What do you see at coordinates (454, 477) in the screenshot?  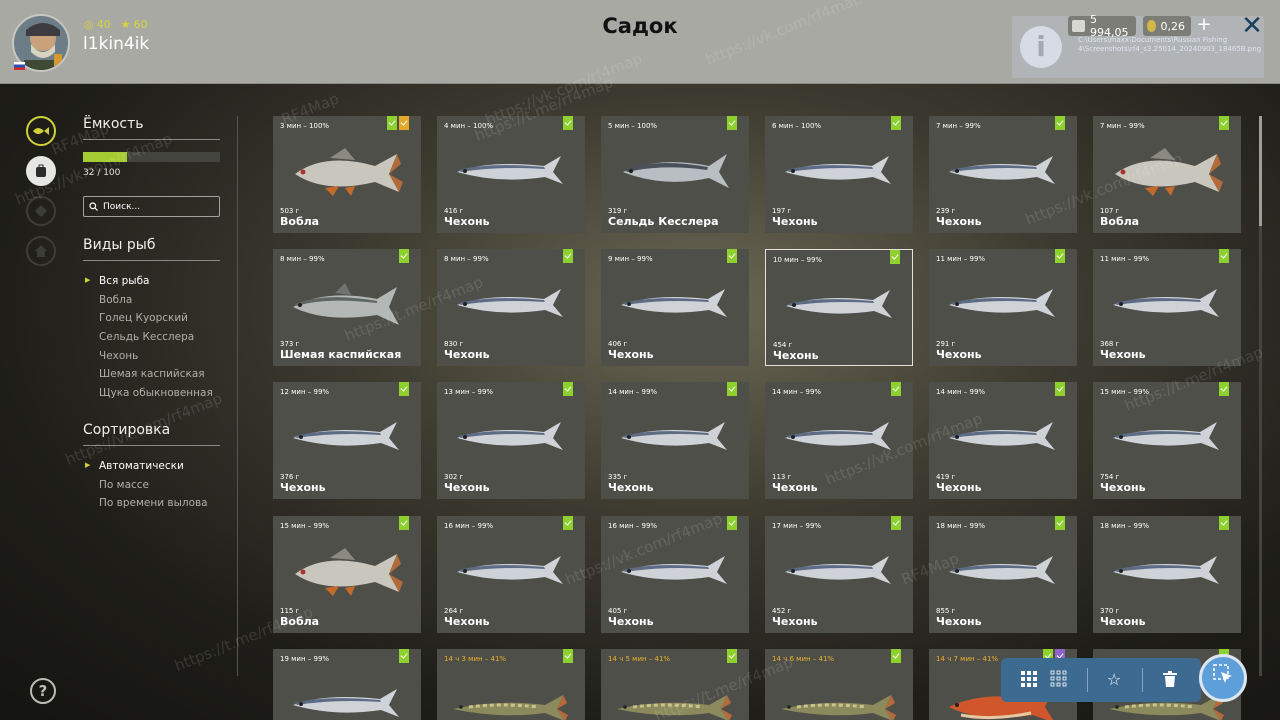 I see `fish-weight: 302 г` at bounding box center [454, 477].